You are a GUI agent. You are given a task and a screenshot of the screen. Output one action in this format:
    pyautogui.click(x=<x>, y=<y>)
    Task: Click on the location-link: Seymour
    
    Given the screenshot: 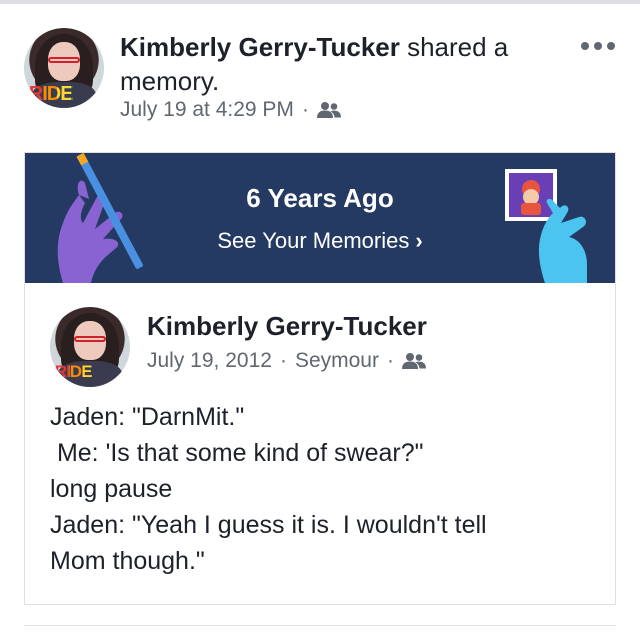 What is the action you would take?
    pyautogui.click(x=337, y=361)
    